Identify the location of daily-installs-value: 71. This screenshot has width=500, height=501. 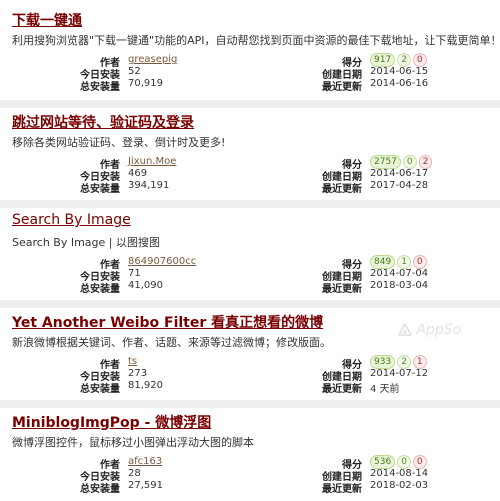
(134, 273).